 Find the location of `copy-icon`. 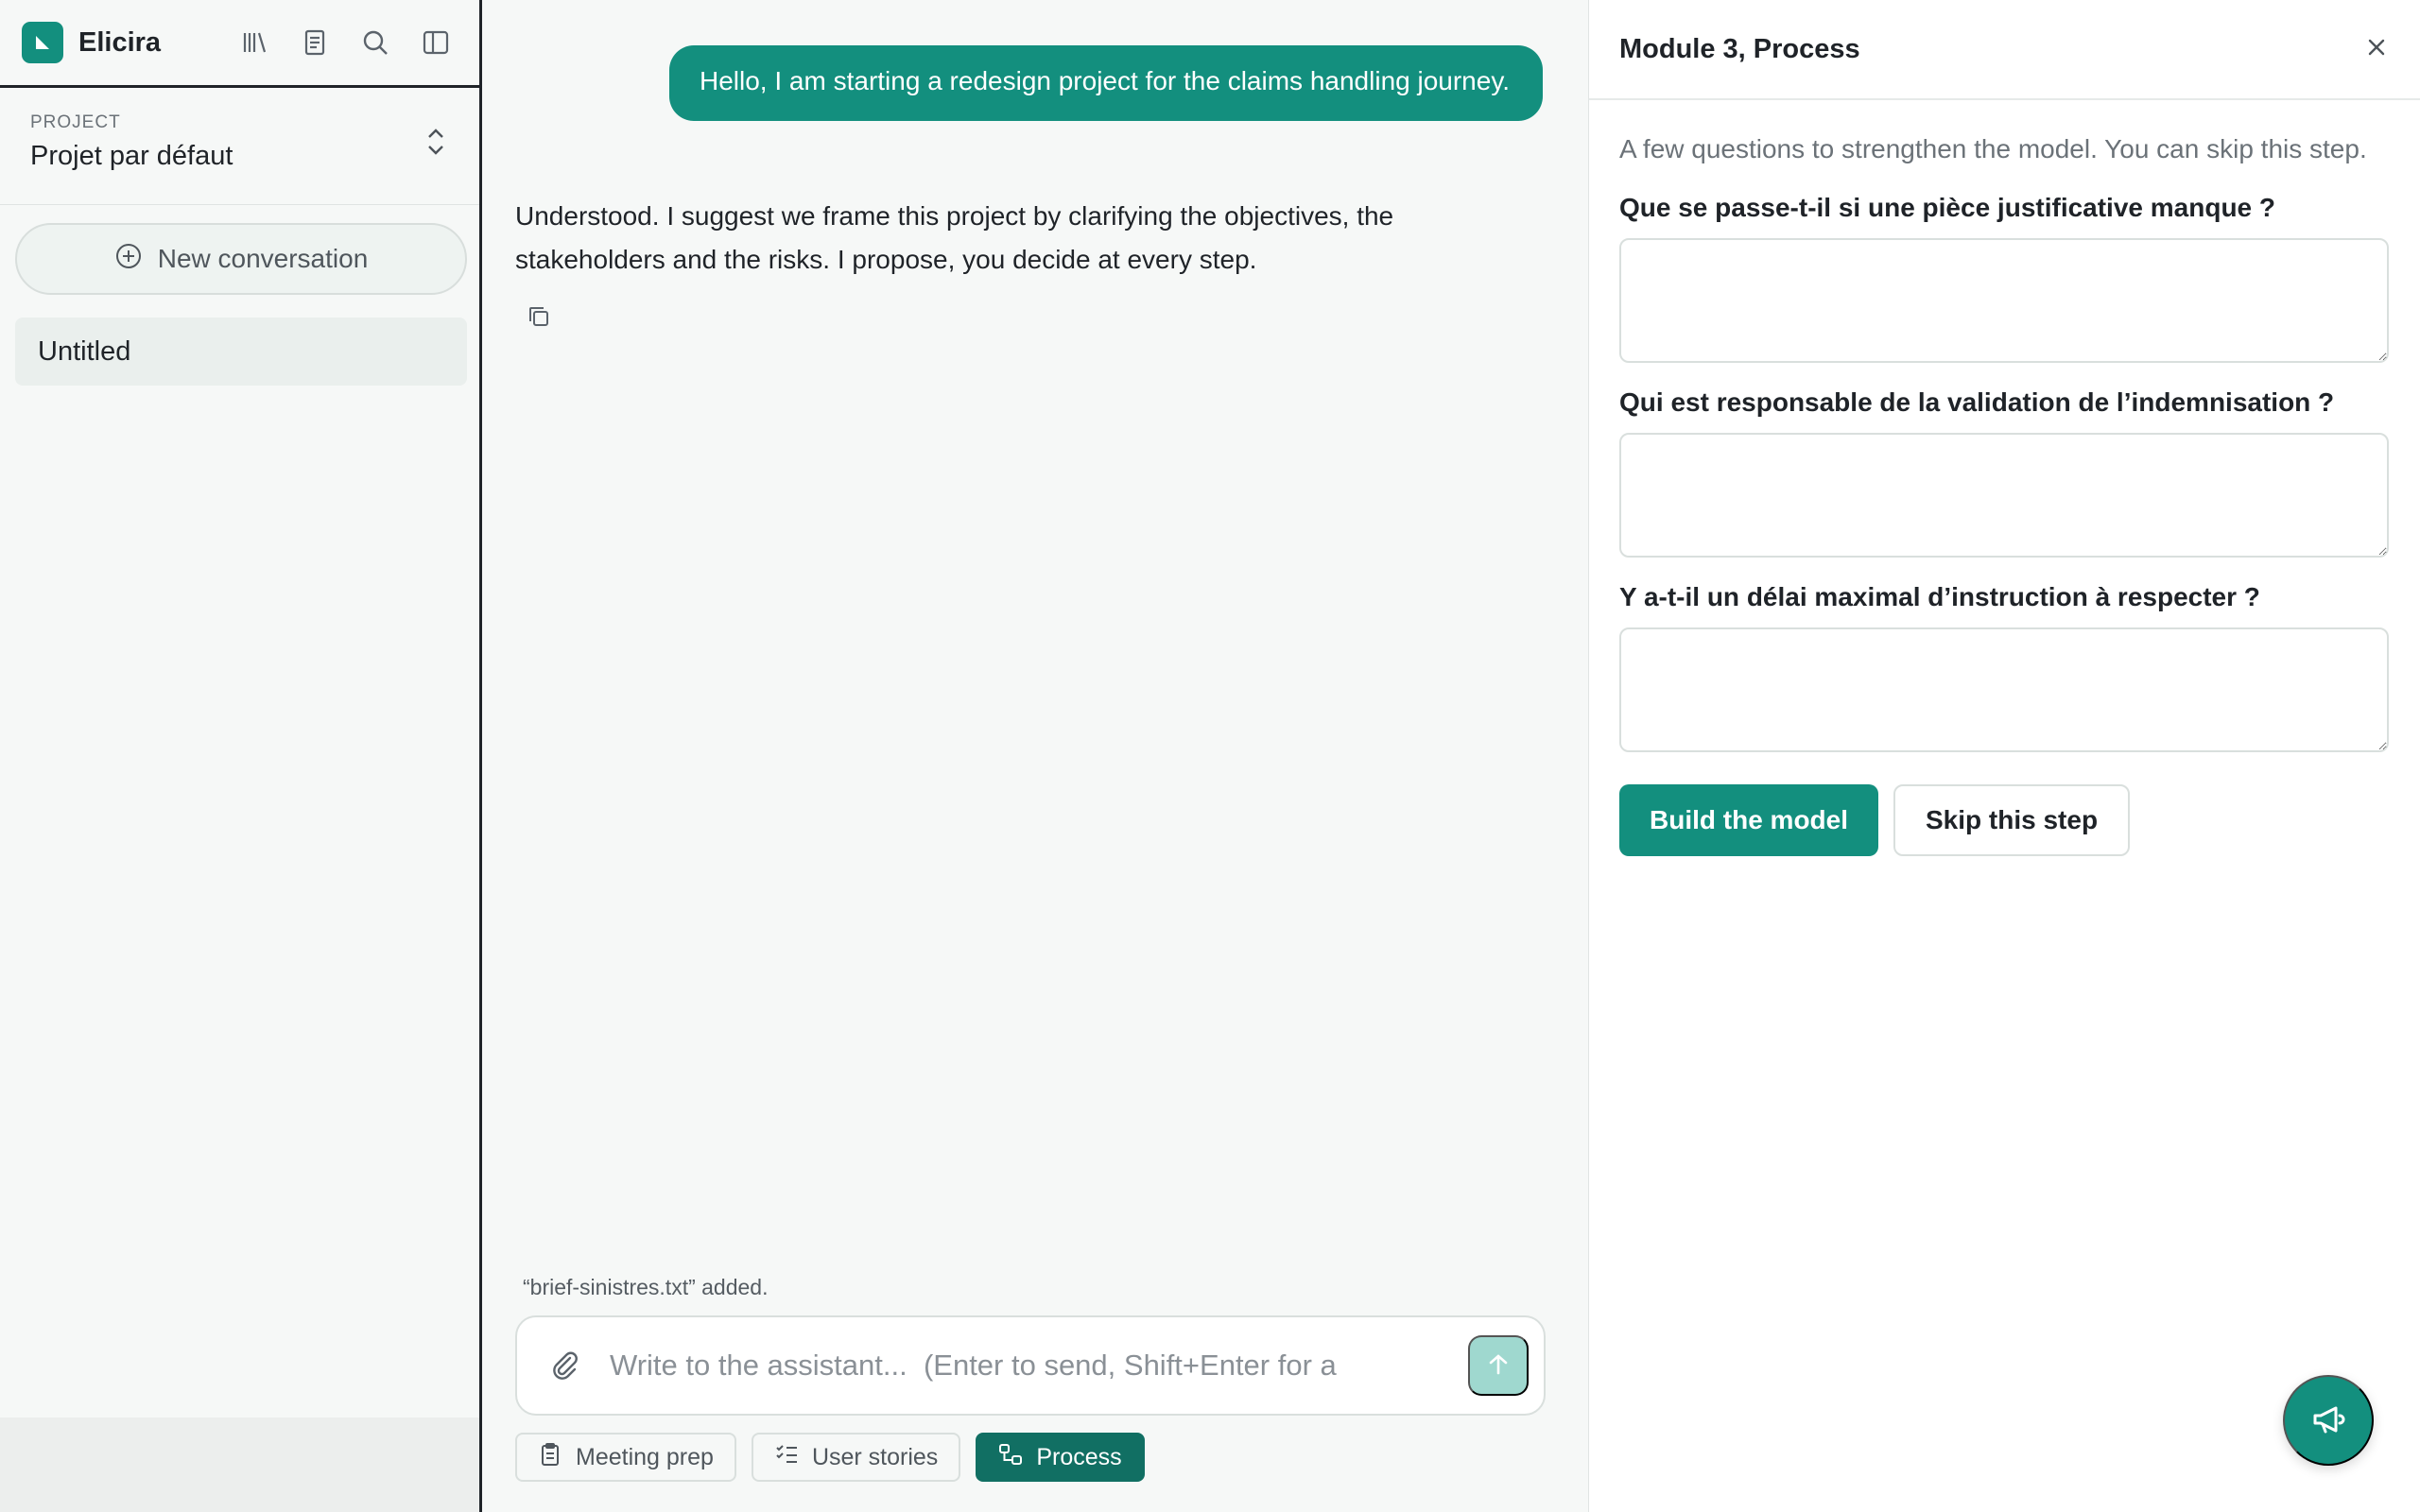

copy-icon is located at coordinates (539, 318).